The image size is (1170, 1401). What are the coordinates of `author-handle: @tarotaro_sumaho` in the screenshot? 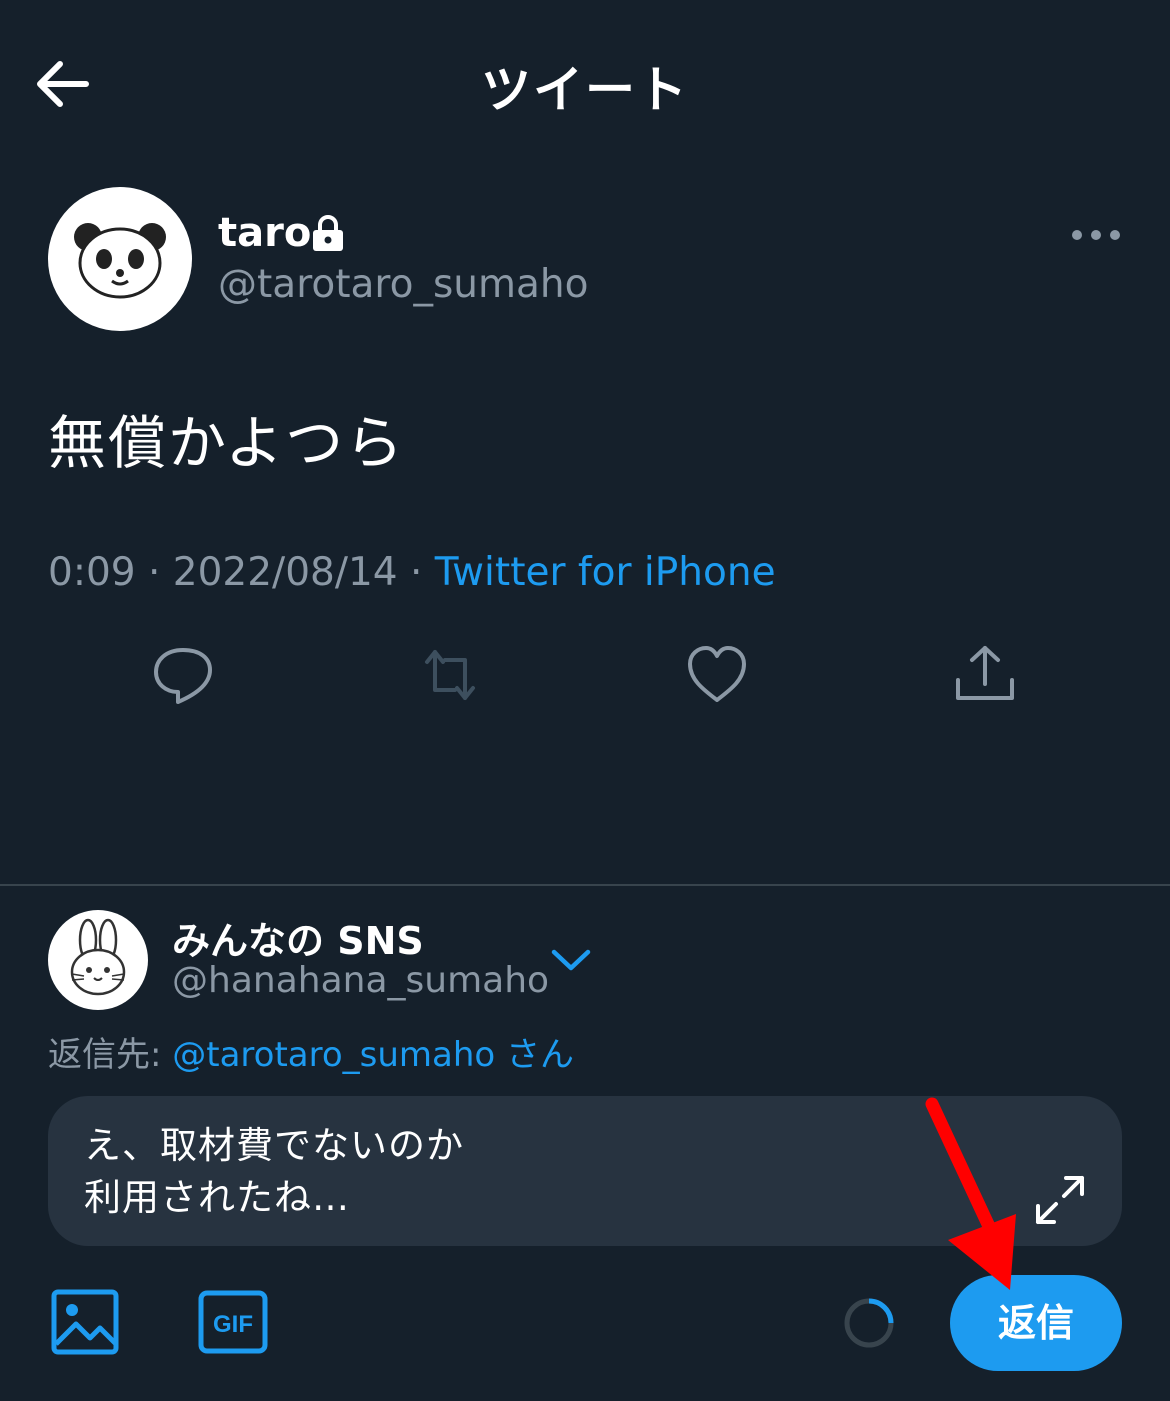 It's located at (403, 284).